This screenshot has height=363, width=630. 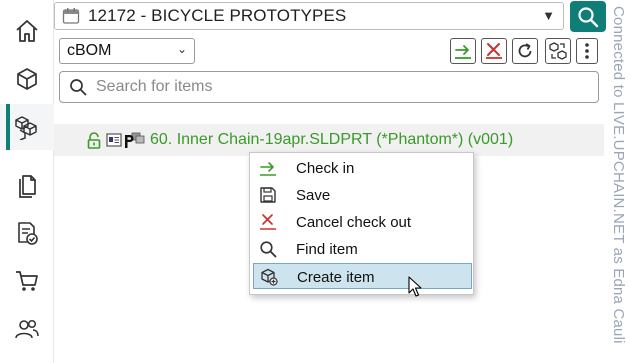 I want to click on nav-items, so click(x=27, y=79).